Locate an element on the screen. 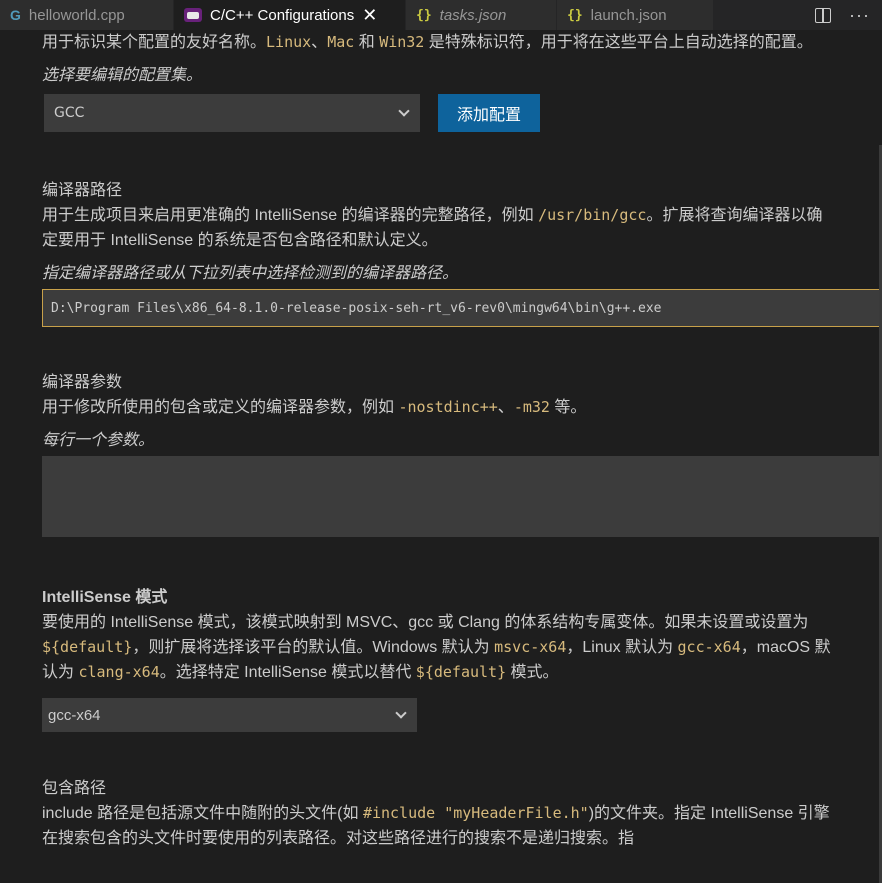 The height and width of the screenshot is (883, 882). compiler-args-title: 编译器参数 is located at coordinates (82, 382).